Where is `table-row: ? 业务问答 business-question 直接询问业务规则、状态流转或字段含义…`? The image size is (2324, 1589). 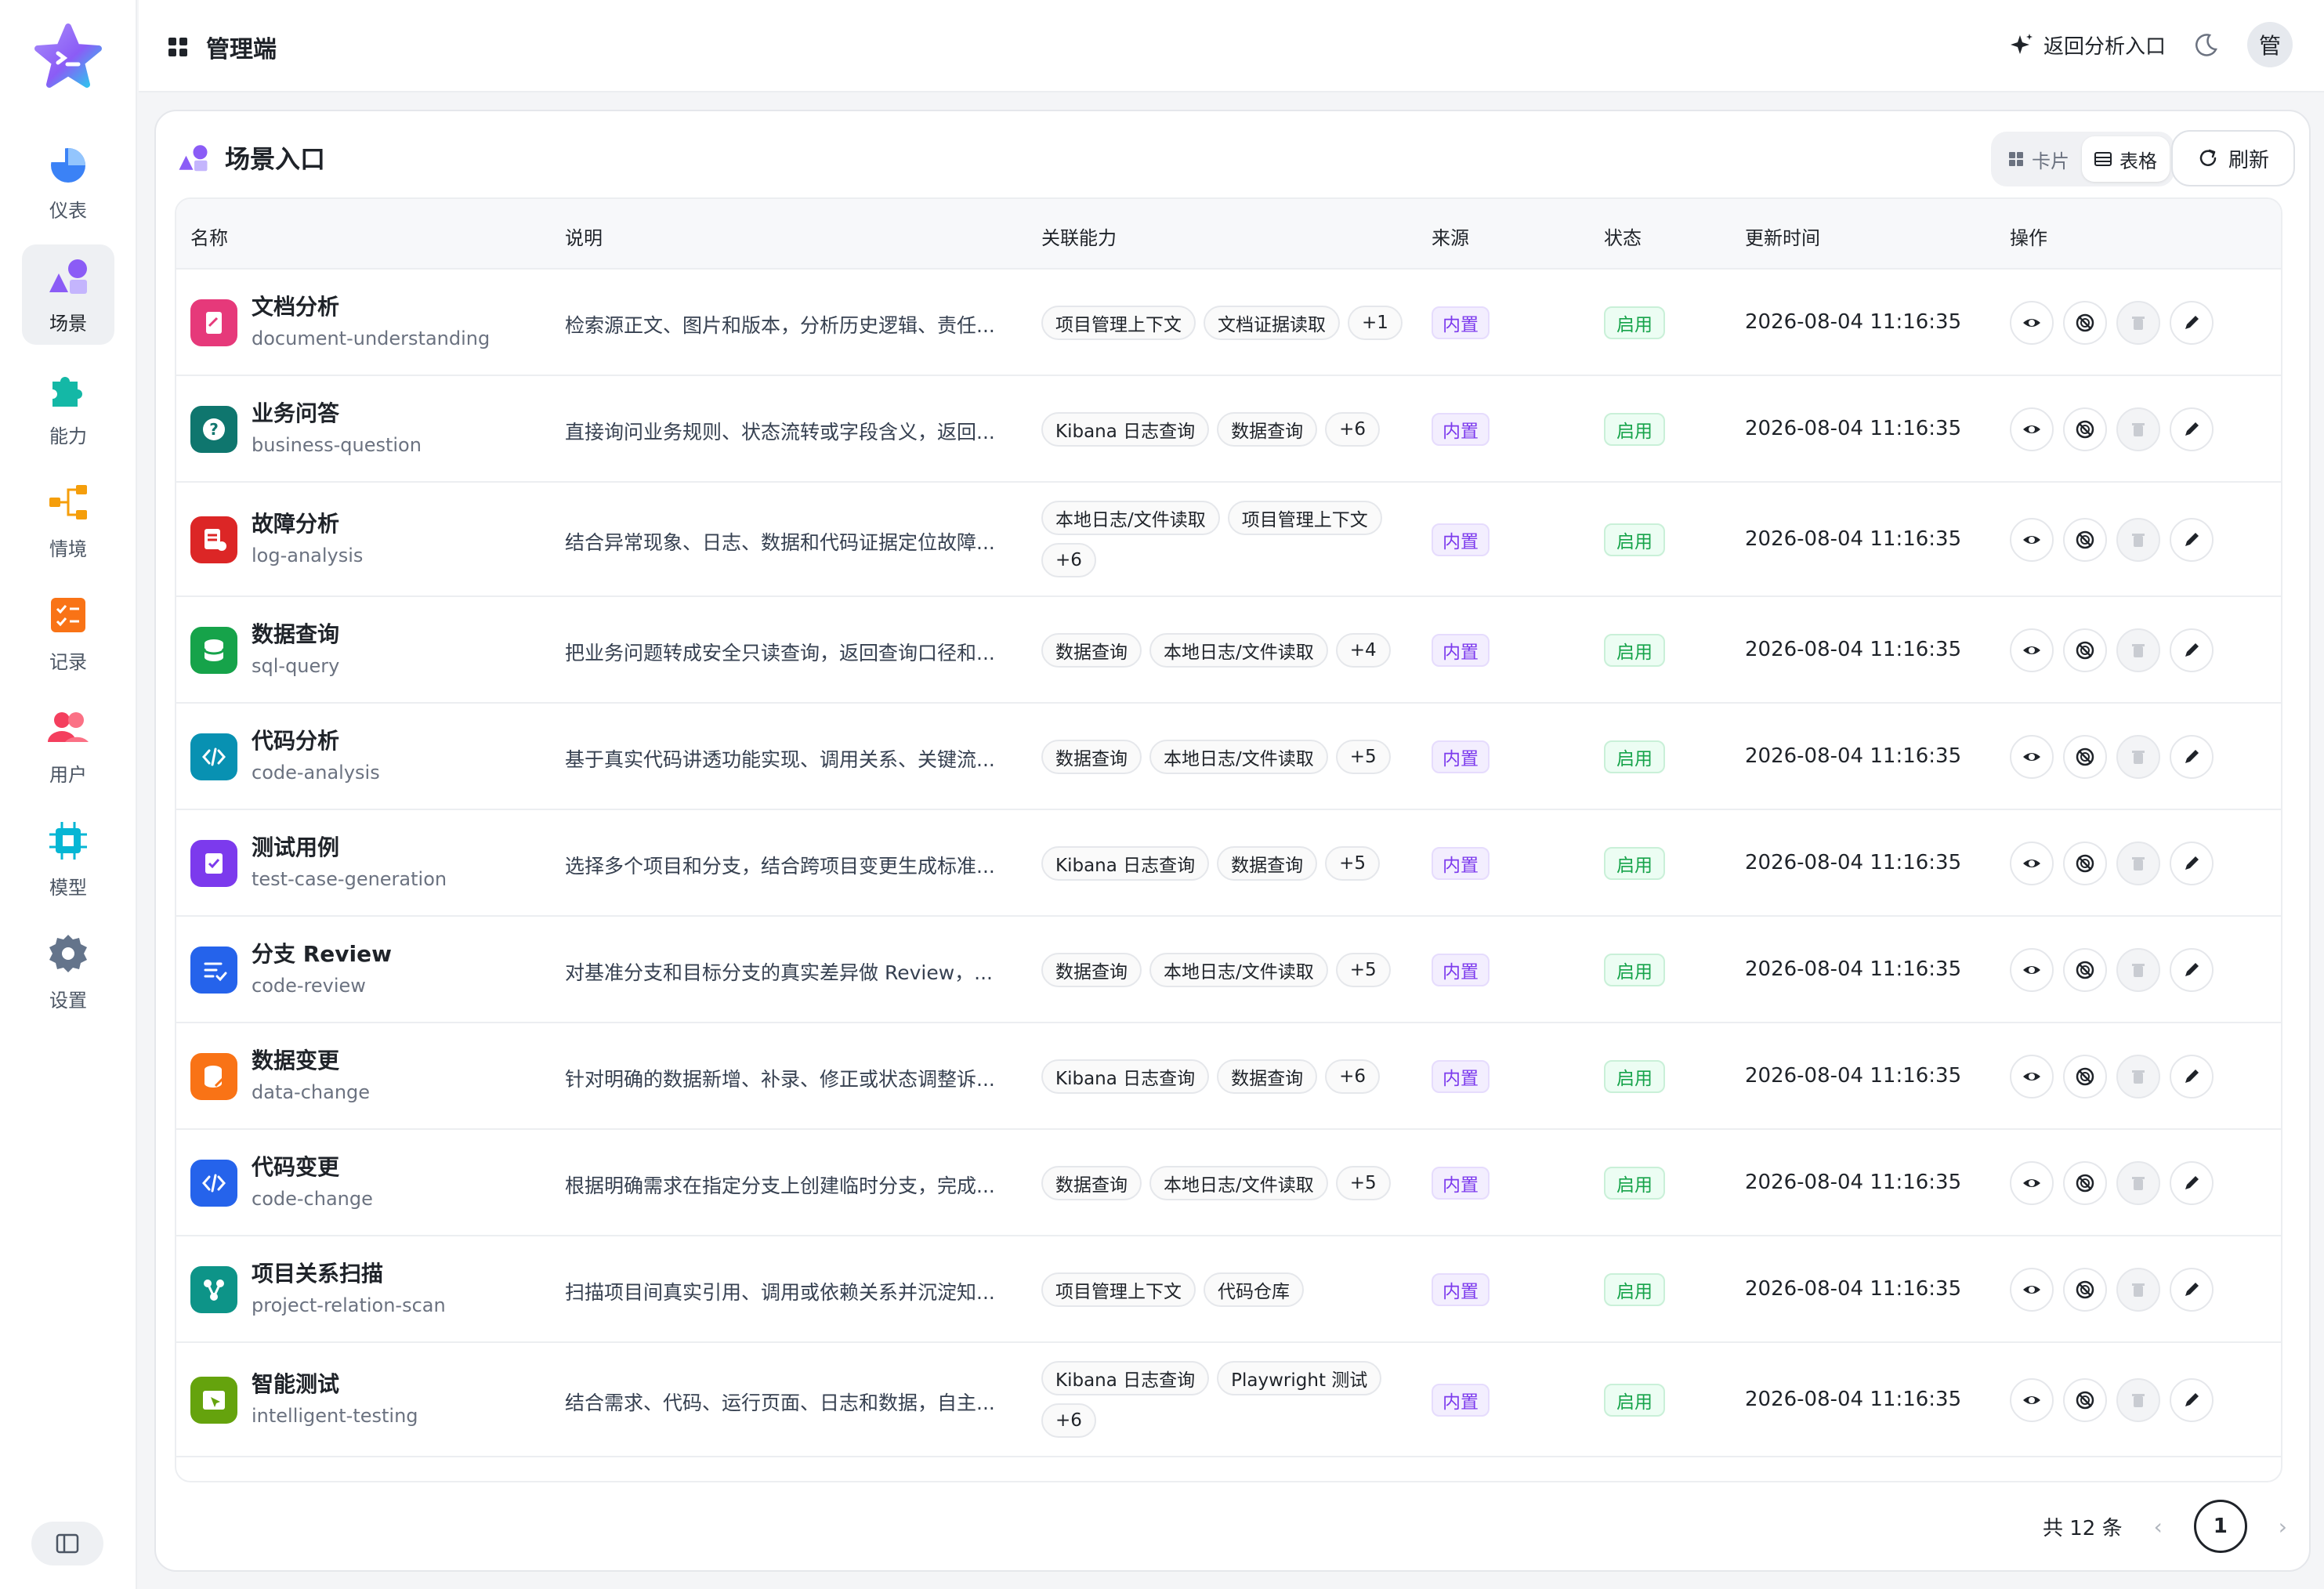 table-row: ? 业务问答 business-question 直接询问业务规则、状态流转或字段含义… is located at coordinates (1228, 429).